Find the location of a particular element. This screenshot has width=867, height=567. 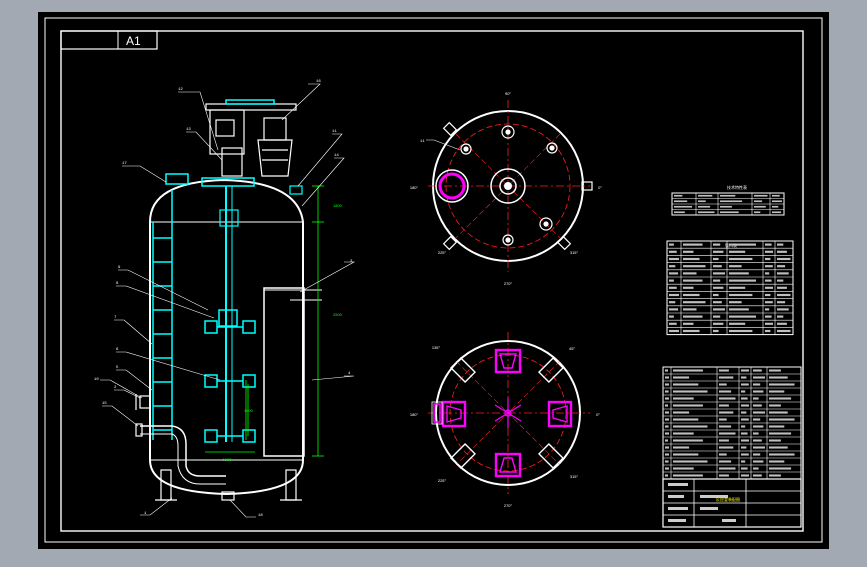

part-balloon: 16 is located at coordinates (318, 82).